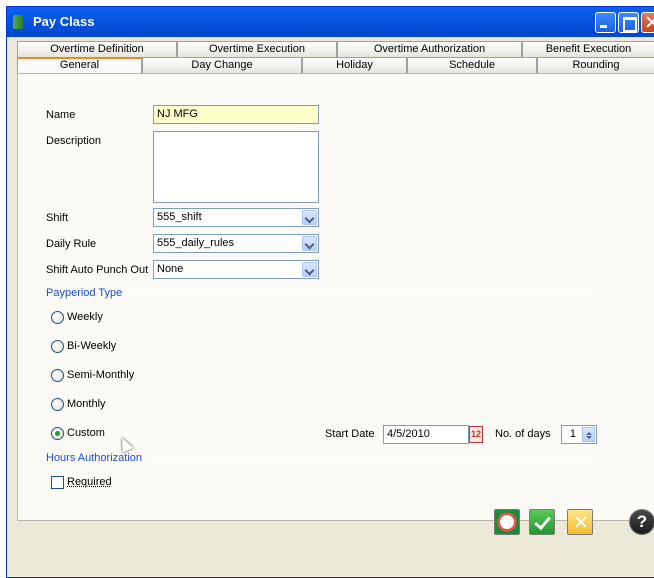 The width and height of the screenshot is (654, 578). Describe the element at coordinates (628, 22) in the screenshot. I see `maximize-icon` at that location.